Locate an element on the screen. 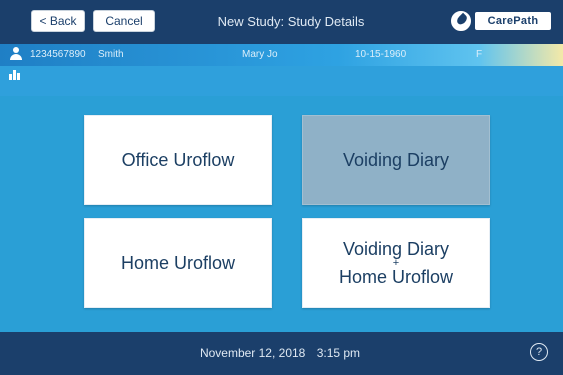  user-icon is located at coordinates (16, 54).